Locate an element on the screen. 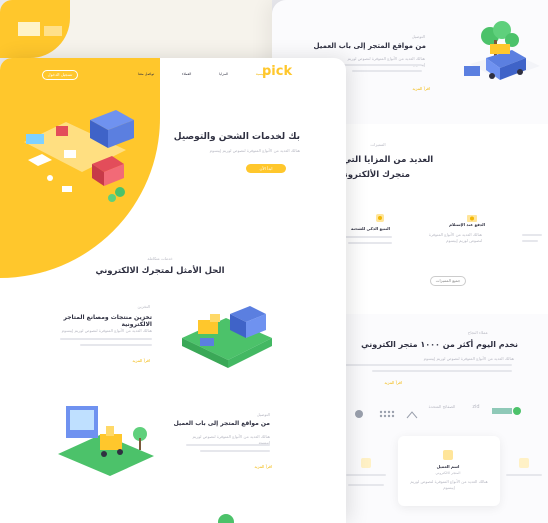 The image size is (548, 523). solution-title: الحل الأمثل لمتجرك الالكتروني is located at coordinates (160, 271).